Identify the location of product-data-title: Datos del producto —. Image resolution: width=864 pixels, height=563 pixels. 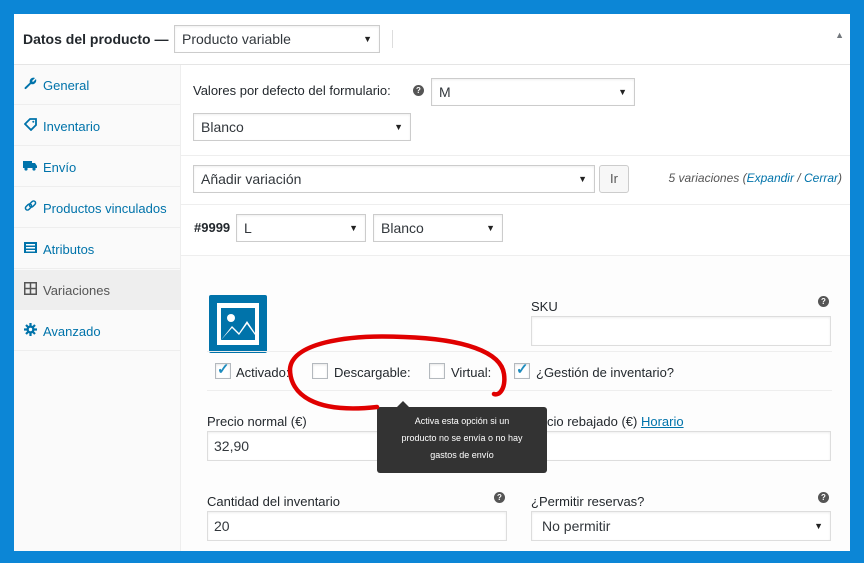
(96, 39).